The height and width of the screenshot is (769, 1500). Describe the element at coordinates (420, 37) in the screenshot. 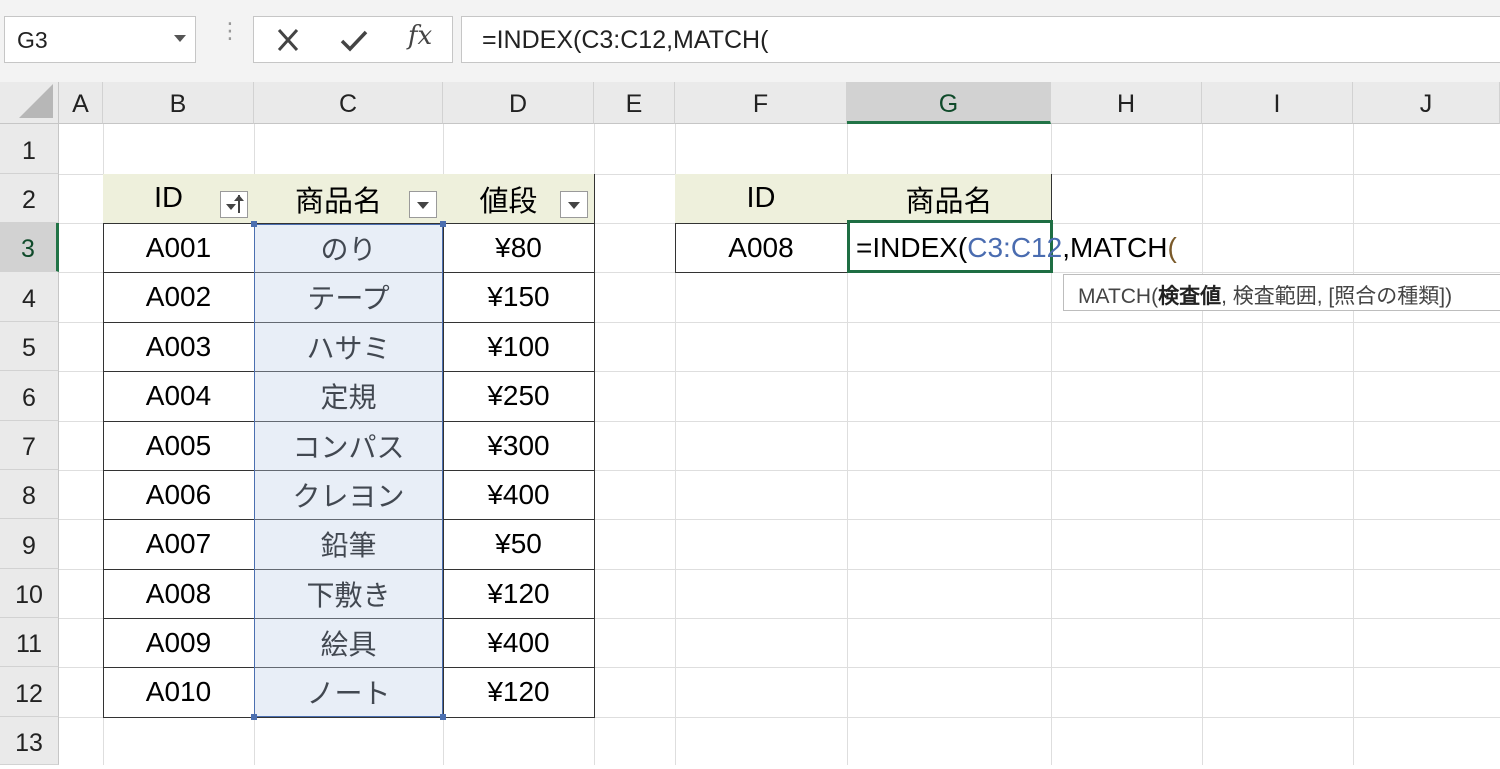

I see `insert-function-button: fx` at that location.